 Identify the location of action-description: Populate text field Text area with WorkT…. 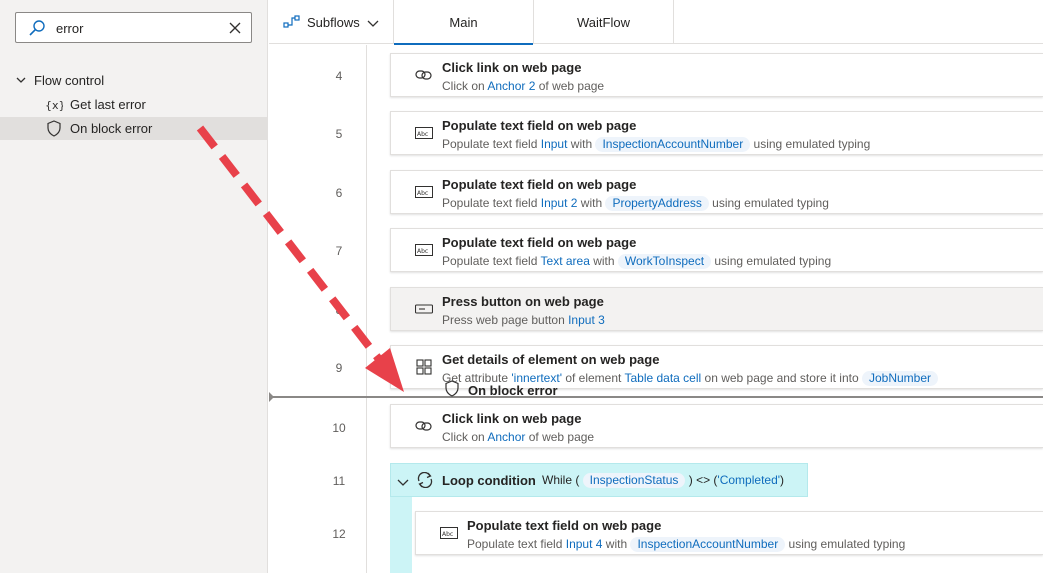
(637, 261).